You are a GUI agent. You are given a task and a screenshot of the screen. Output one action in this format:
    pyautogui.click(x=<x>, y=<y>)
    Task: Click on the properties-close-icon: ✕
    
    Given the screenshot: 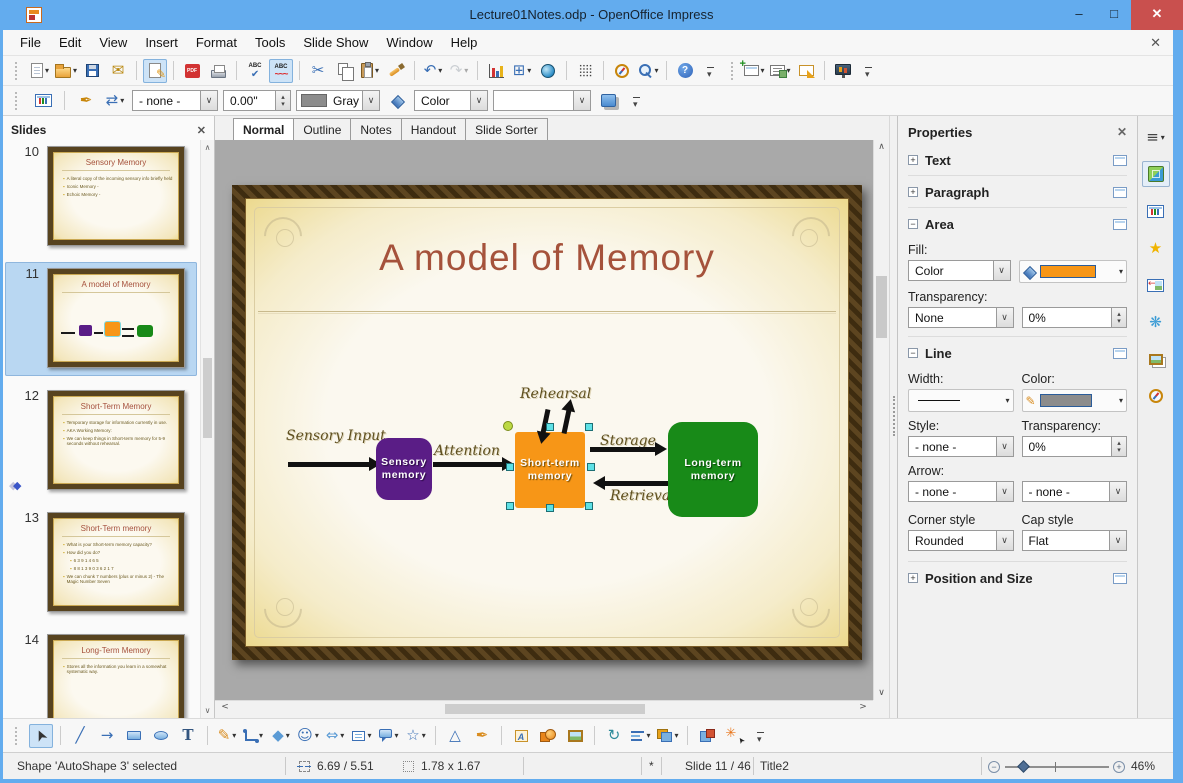 What is the action you would take?
    pyautogui.click(x=1122, y=132)
    